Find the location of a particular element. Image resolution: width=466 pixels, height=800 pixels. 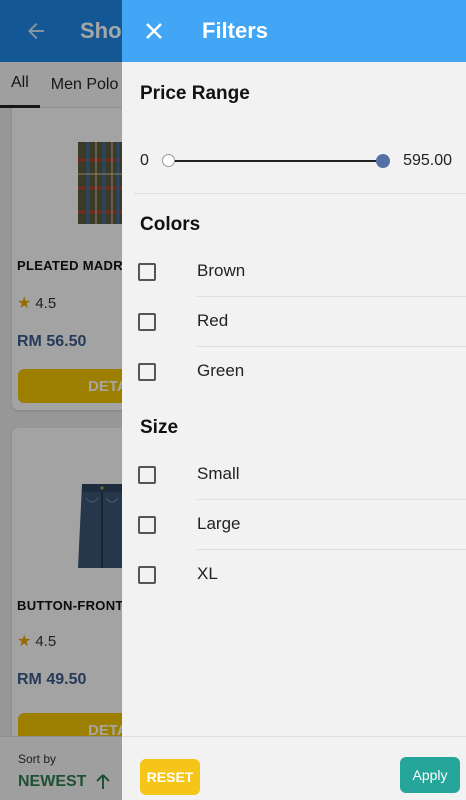

divider is located at coordinates (300, 193).